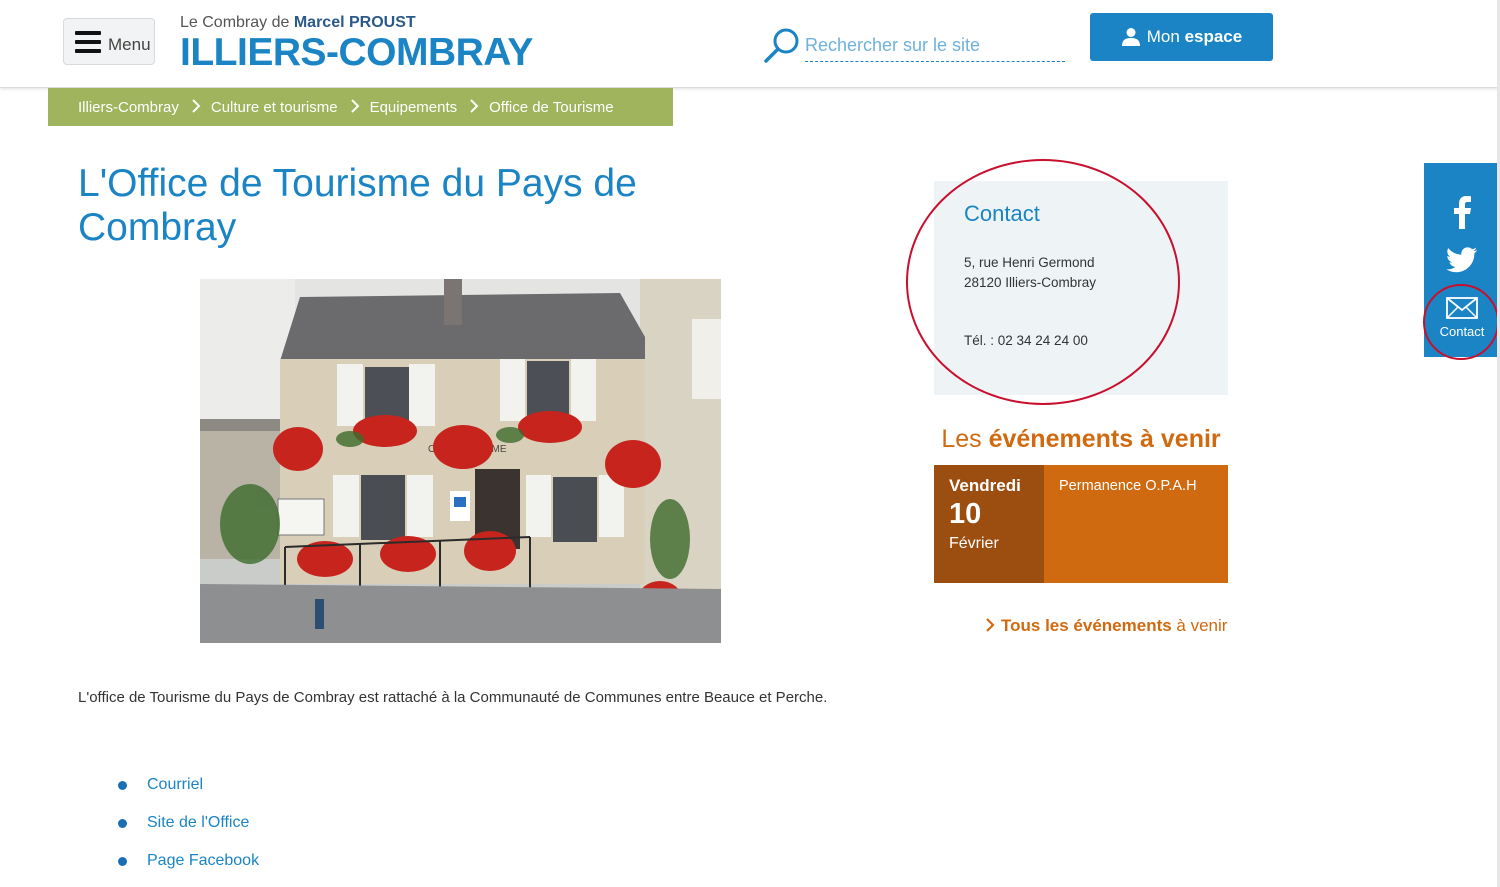 The image size is (1500, 887). What do you see at coordinates (237, 22) in the screenshot?
I see `tagline-prefix: Le Combray de` at bounding box center [237, 22].